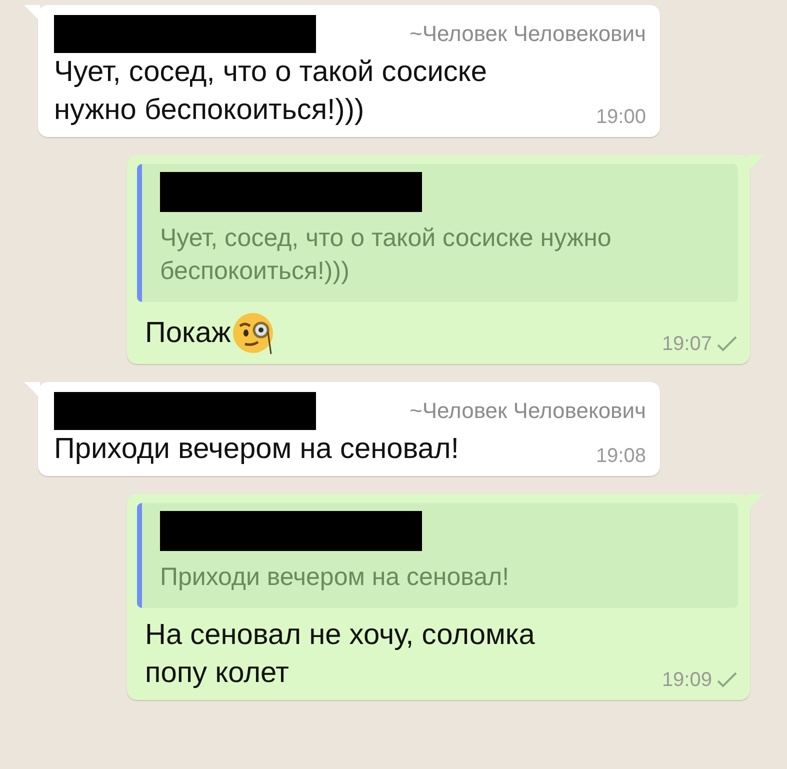 Image resolution: width=787 pixels, height=769 pixels. What do you see at coordinates (621, 456) in the screenshot?
I see `message-time: 19:08` at bounding box center [621, 456].